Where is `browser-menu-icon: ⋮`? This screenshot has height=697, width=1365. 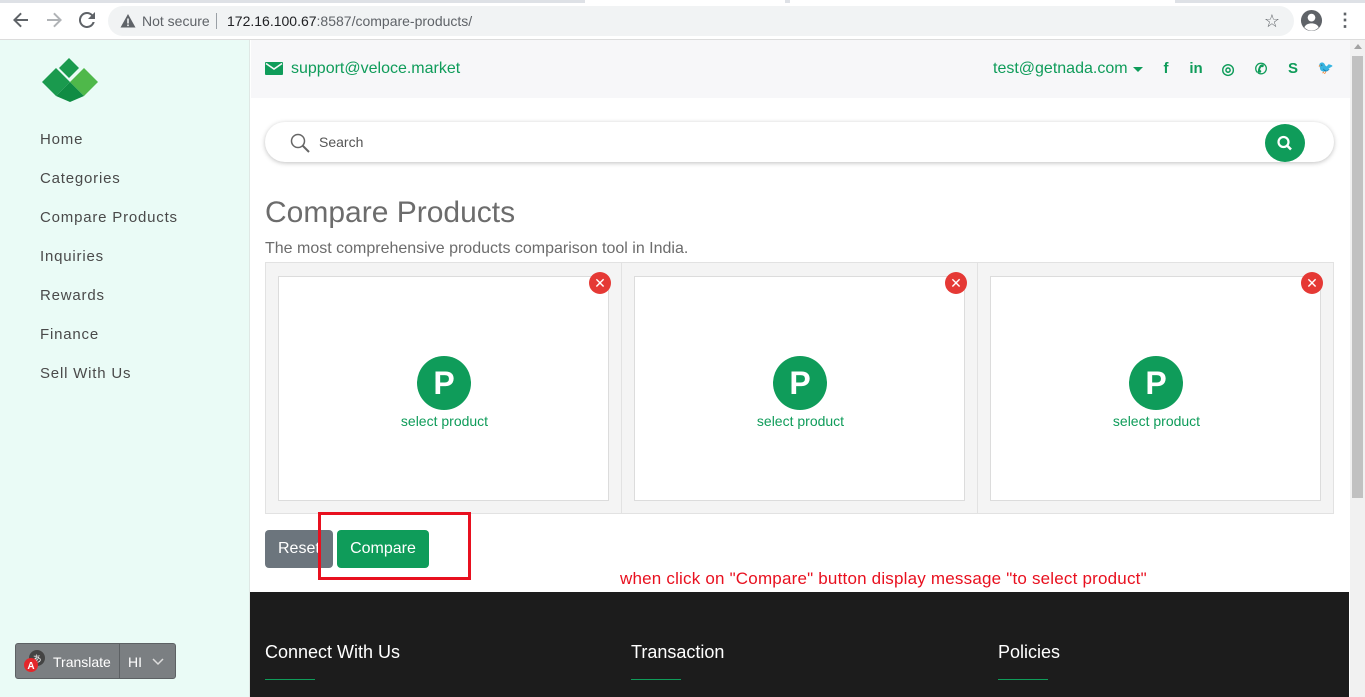 browser-menu-icon: ⋮ is located at coordinates (1345, 20).